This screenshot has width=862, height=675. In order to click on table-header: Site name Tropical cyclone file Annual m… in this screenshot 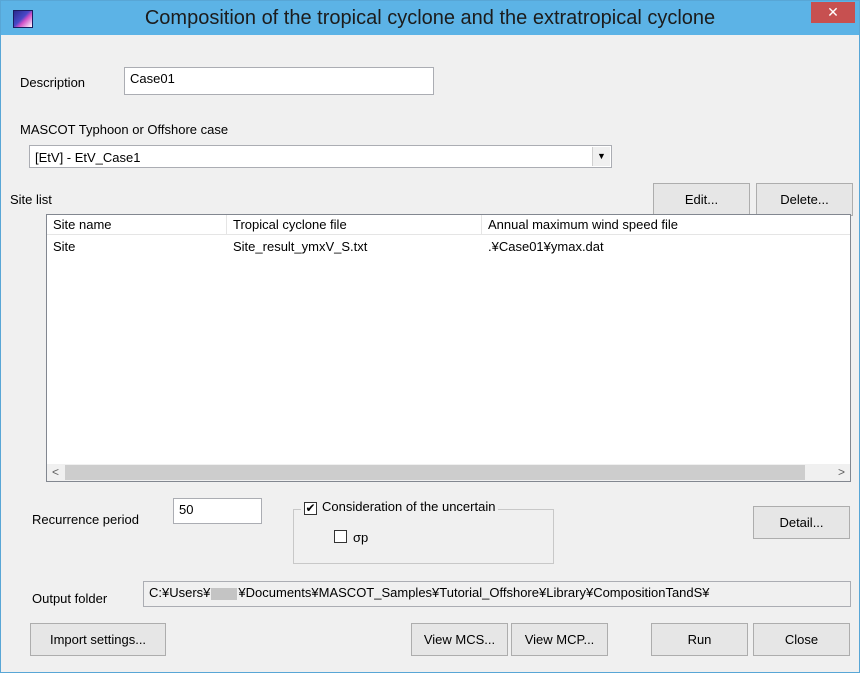, I will do `click(448, 225)`.